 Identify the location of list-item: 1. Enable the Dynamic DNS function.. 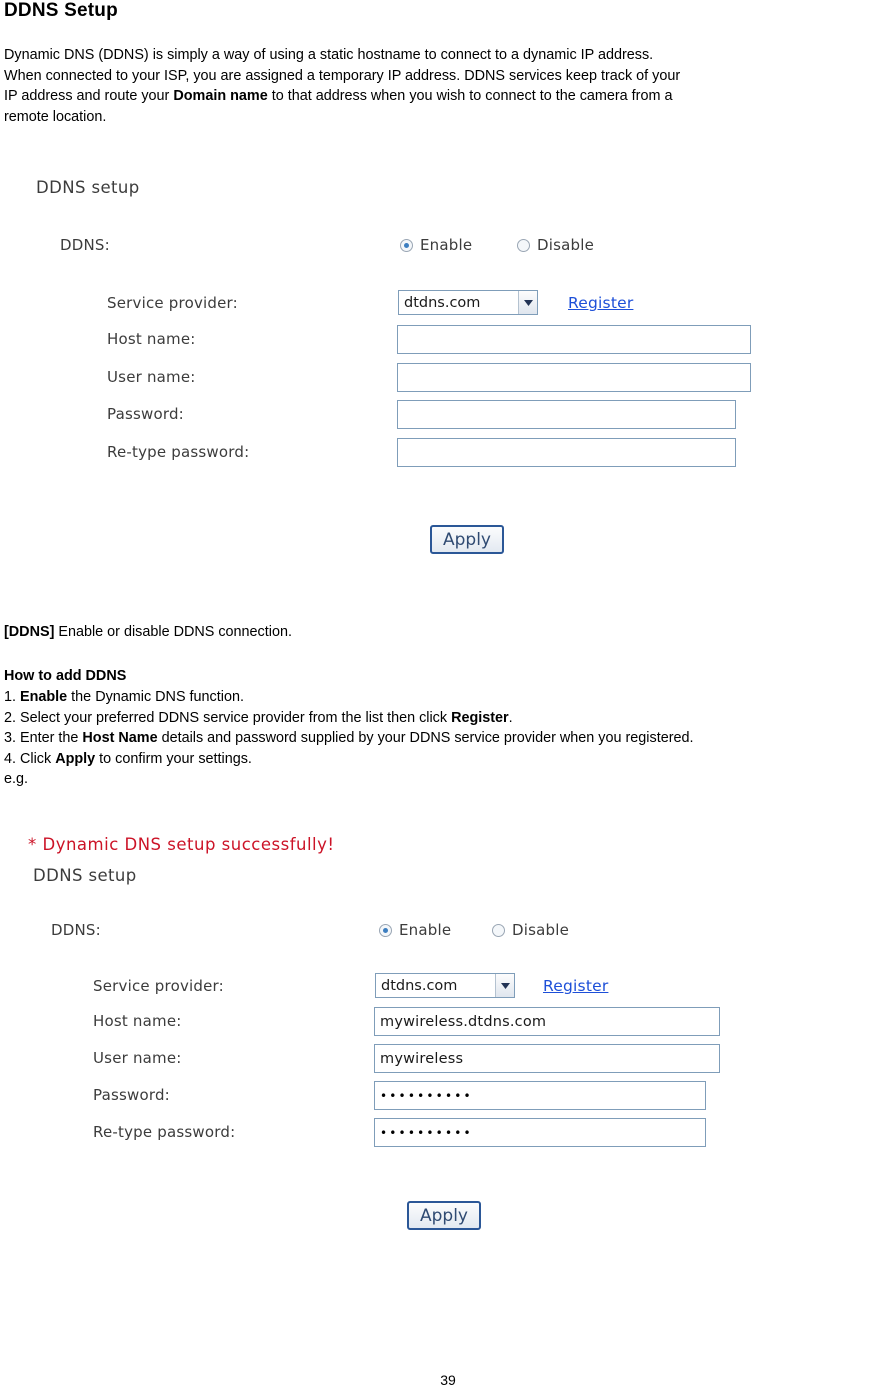
(449, 697).